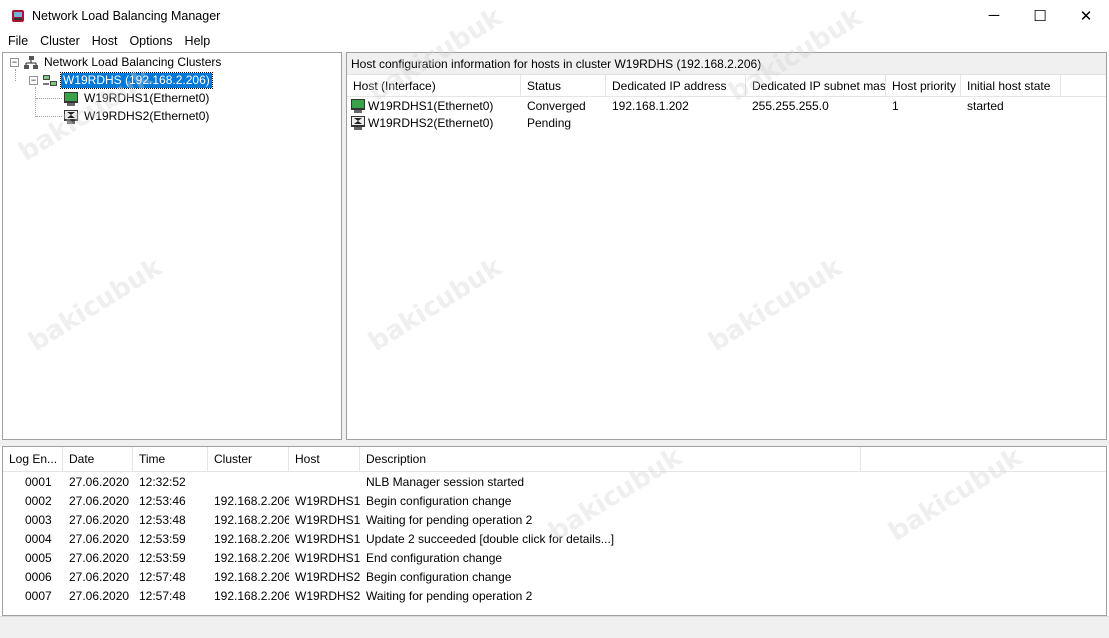  What do you see at coordinates (162, 519) in the screenshot?
I see `log-time: 12:53:48` at bounding box center [162, 519].